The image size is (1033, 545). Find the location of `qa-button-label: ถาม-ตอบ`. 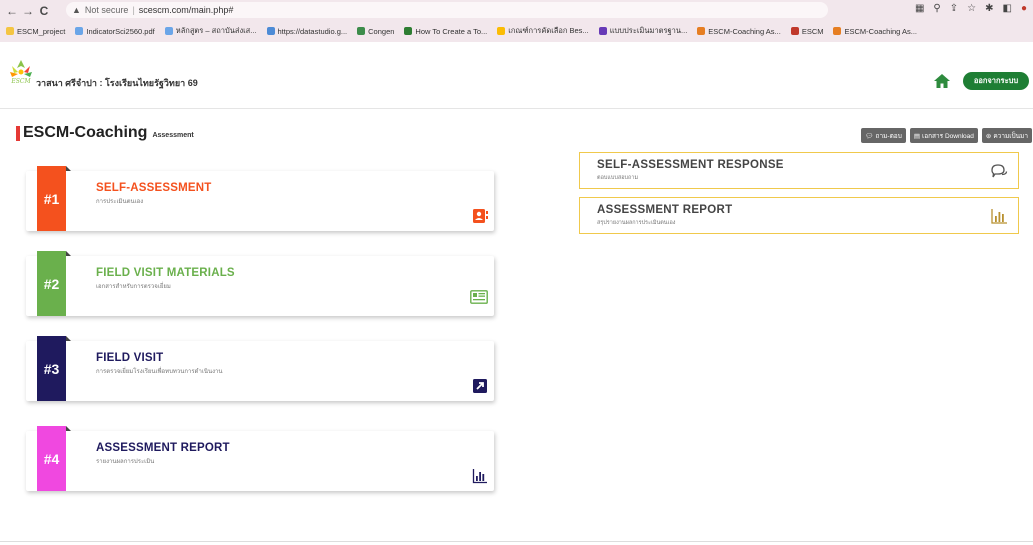

qa-button-label: ถาม-ตอบ is located at coordinates (888, 136).